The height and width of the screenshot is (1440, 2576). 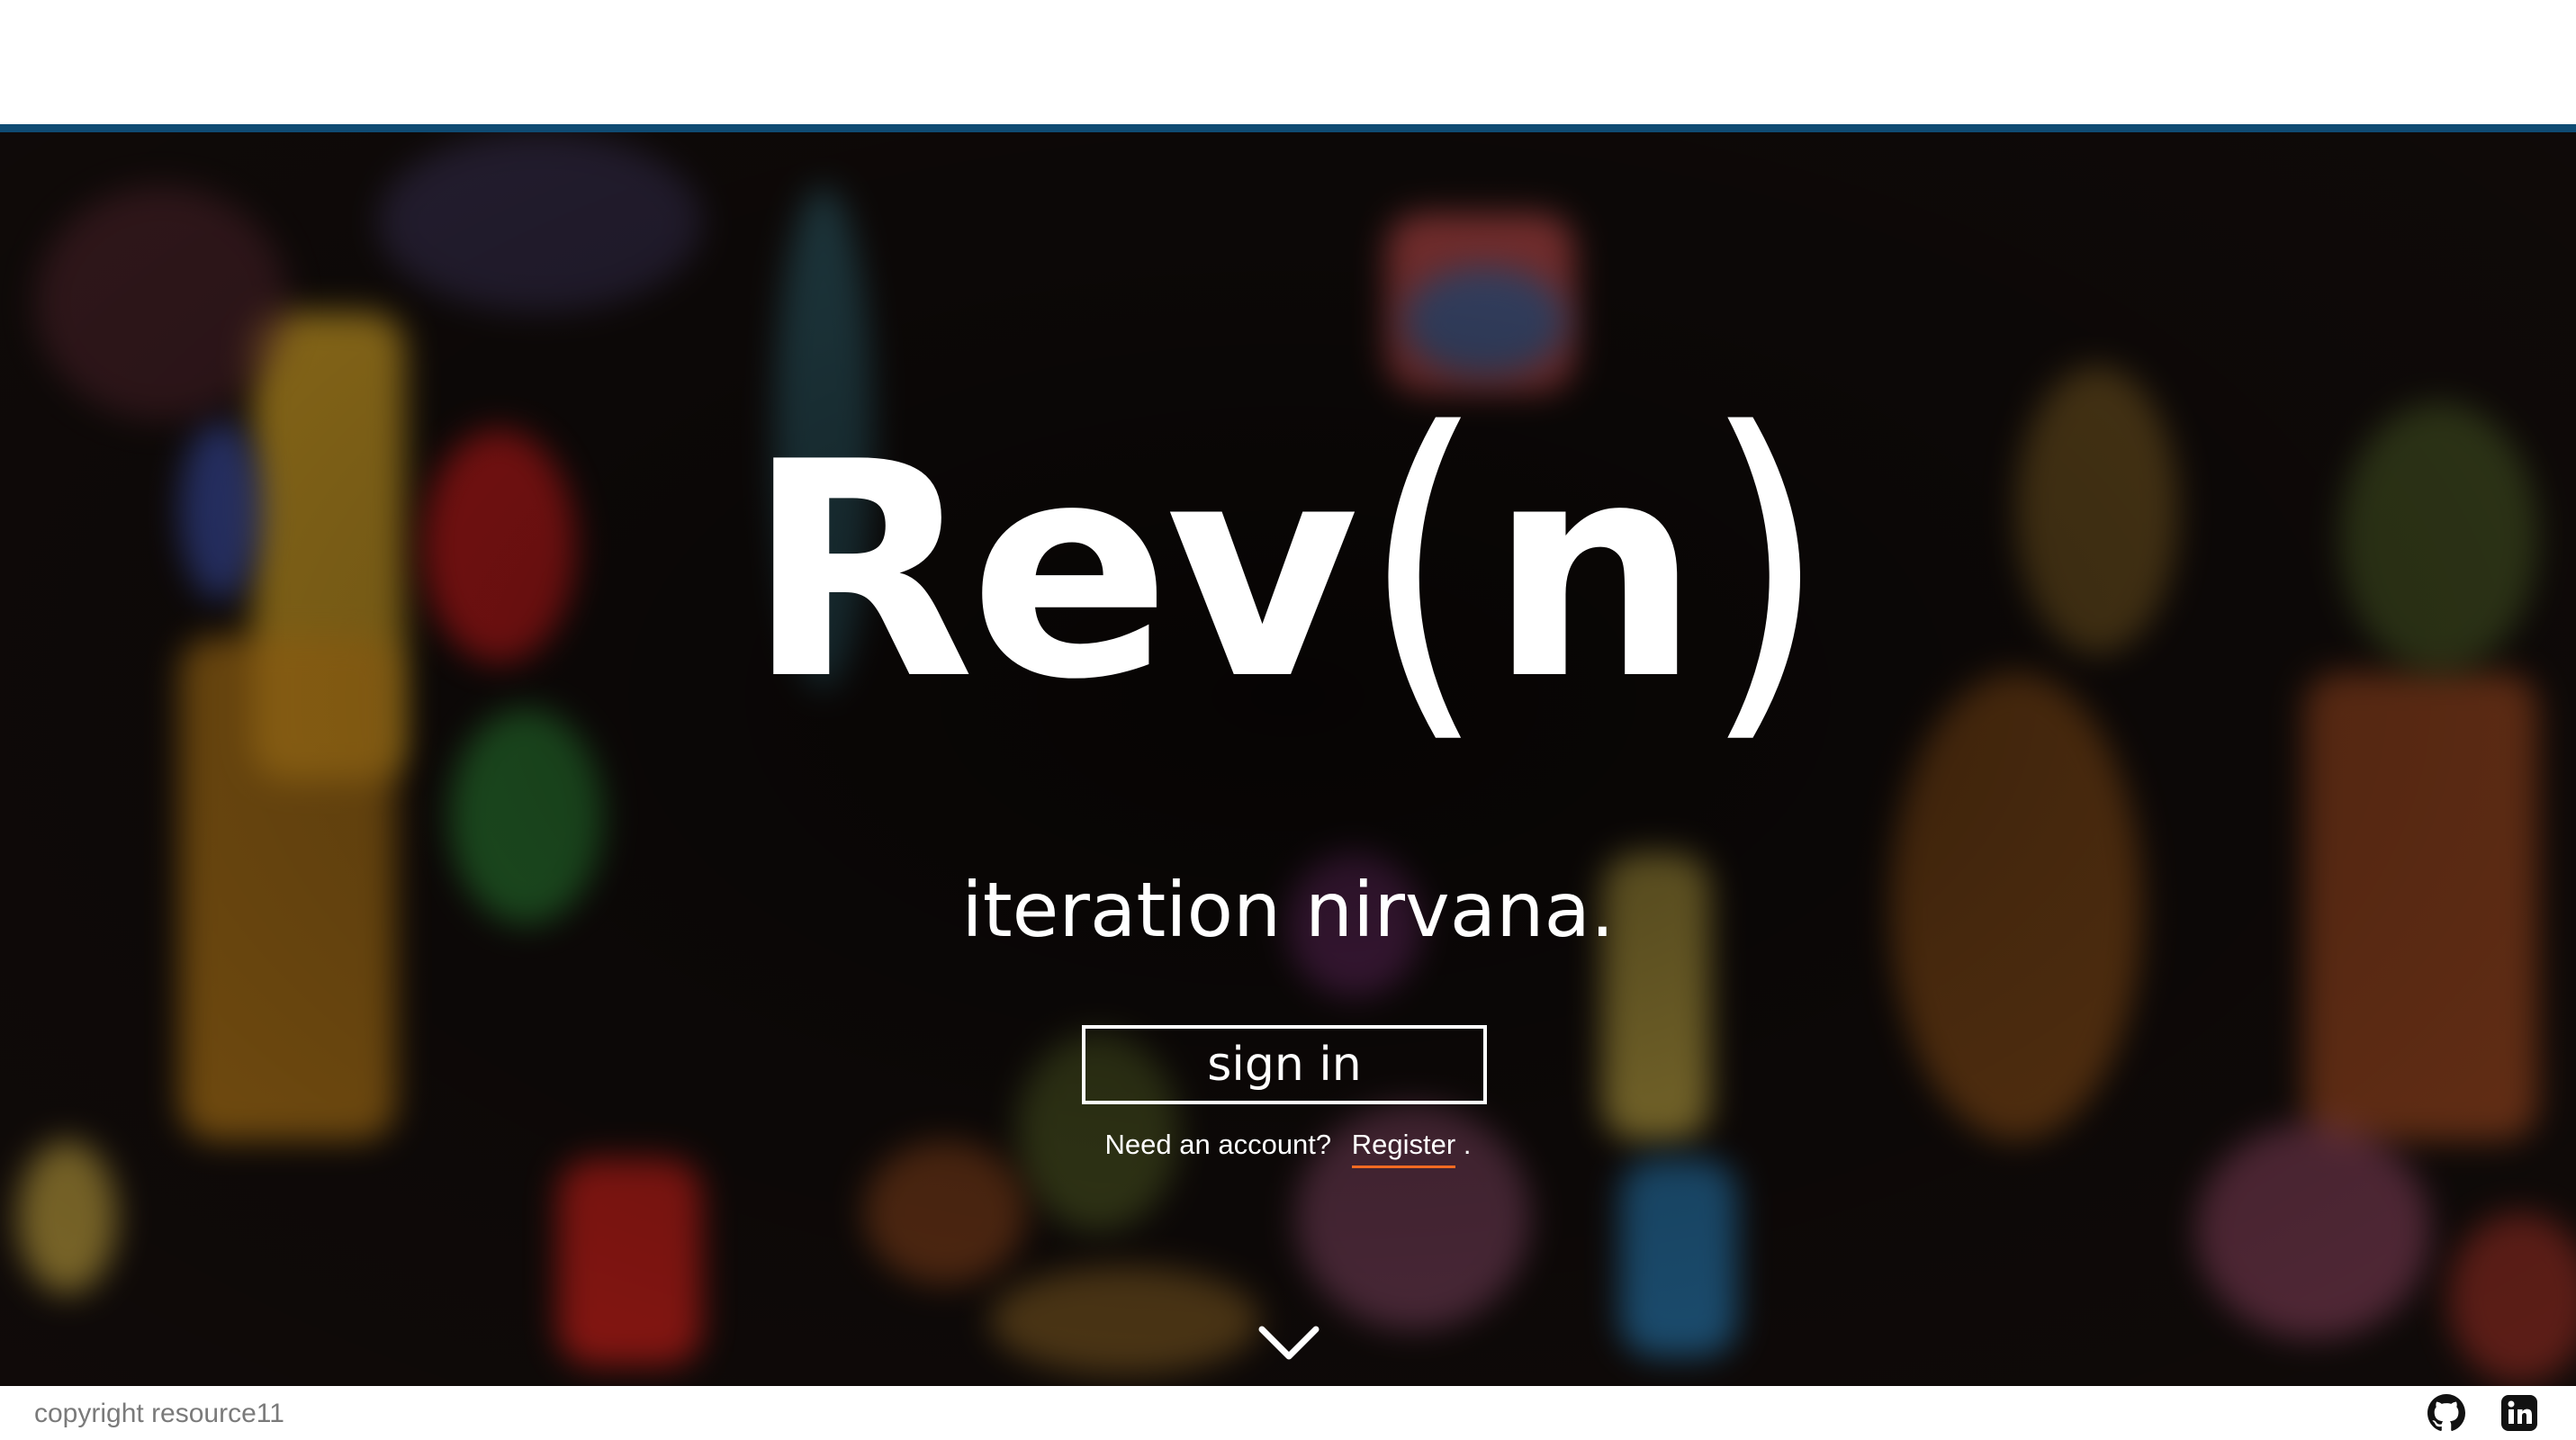 What do you see at coordinates (1288, 910) in the screenshot?
I see `tagline: iteration nirvana.` at bounding box center [1288, 910].